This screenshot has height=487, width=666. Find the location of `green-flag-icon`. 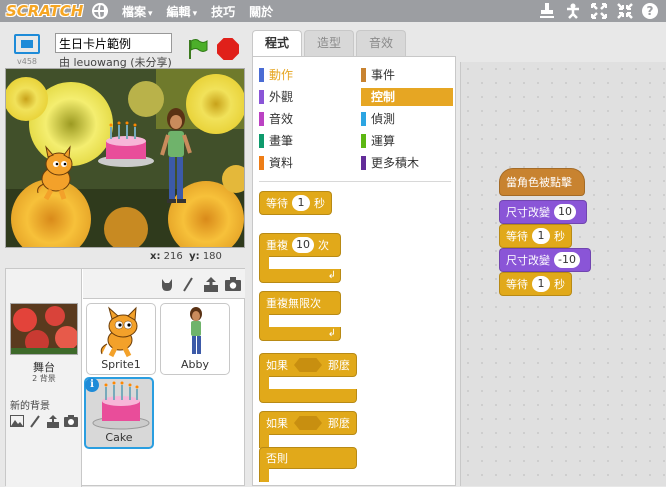

green-flag-icon is located at coordinates (197, 49).